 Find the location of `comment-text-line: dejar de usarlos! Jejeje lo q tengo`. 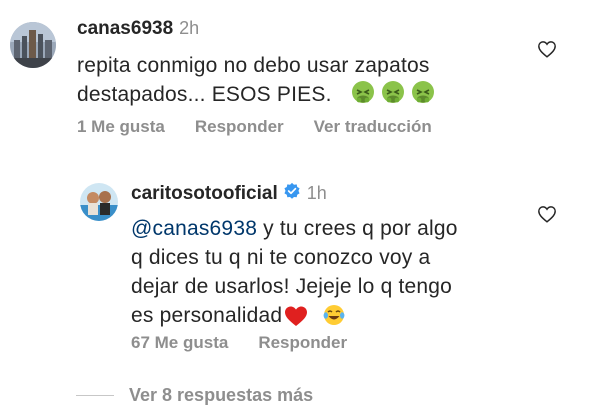

comment-text-line: dejar de usarlos! Jejeje lo q tengo is located at coordinates (292, 286).